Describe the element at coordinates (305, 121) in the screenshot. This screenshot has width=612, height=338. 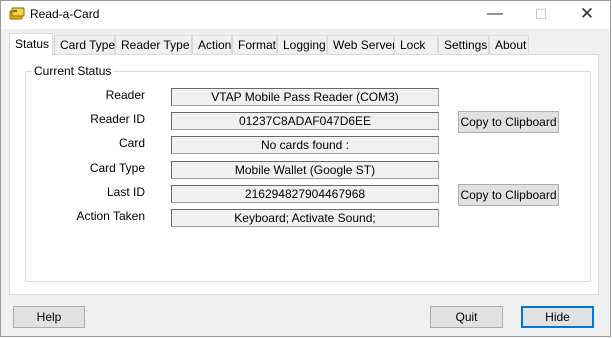
I see `reader-id-field: 01237C8ADAF047D6EE` at that location.